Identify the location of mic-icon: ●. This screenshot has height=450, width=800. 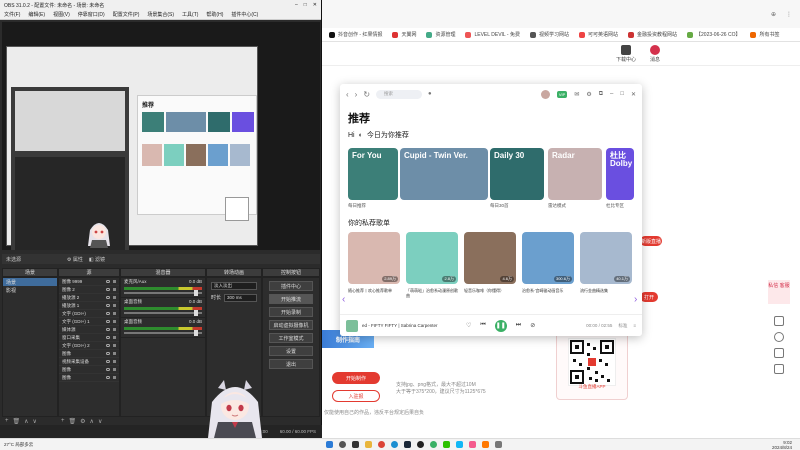
(430, 94).